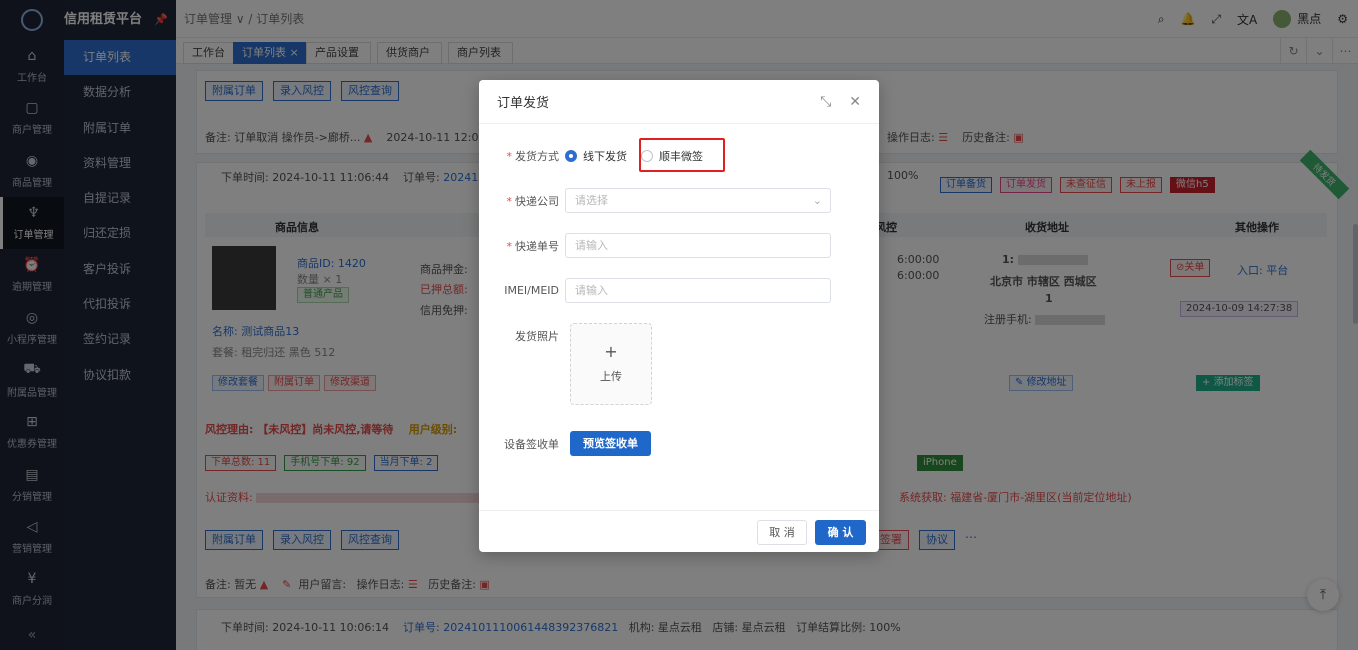  Describe the element at coordinates (611, 351) in the screenshot. I see `plus-icon: +` at that location.